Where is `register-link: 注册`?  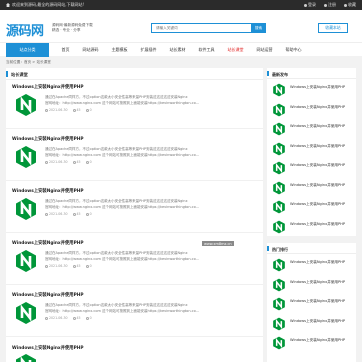 register-link: 注册 is located at coordinates (330, 5).